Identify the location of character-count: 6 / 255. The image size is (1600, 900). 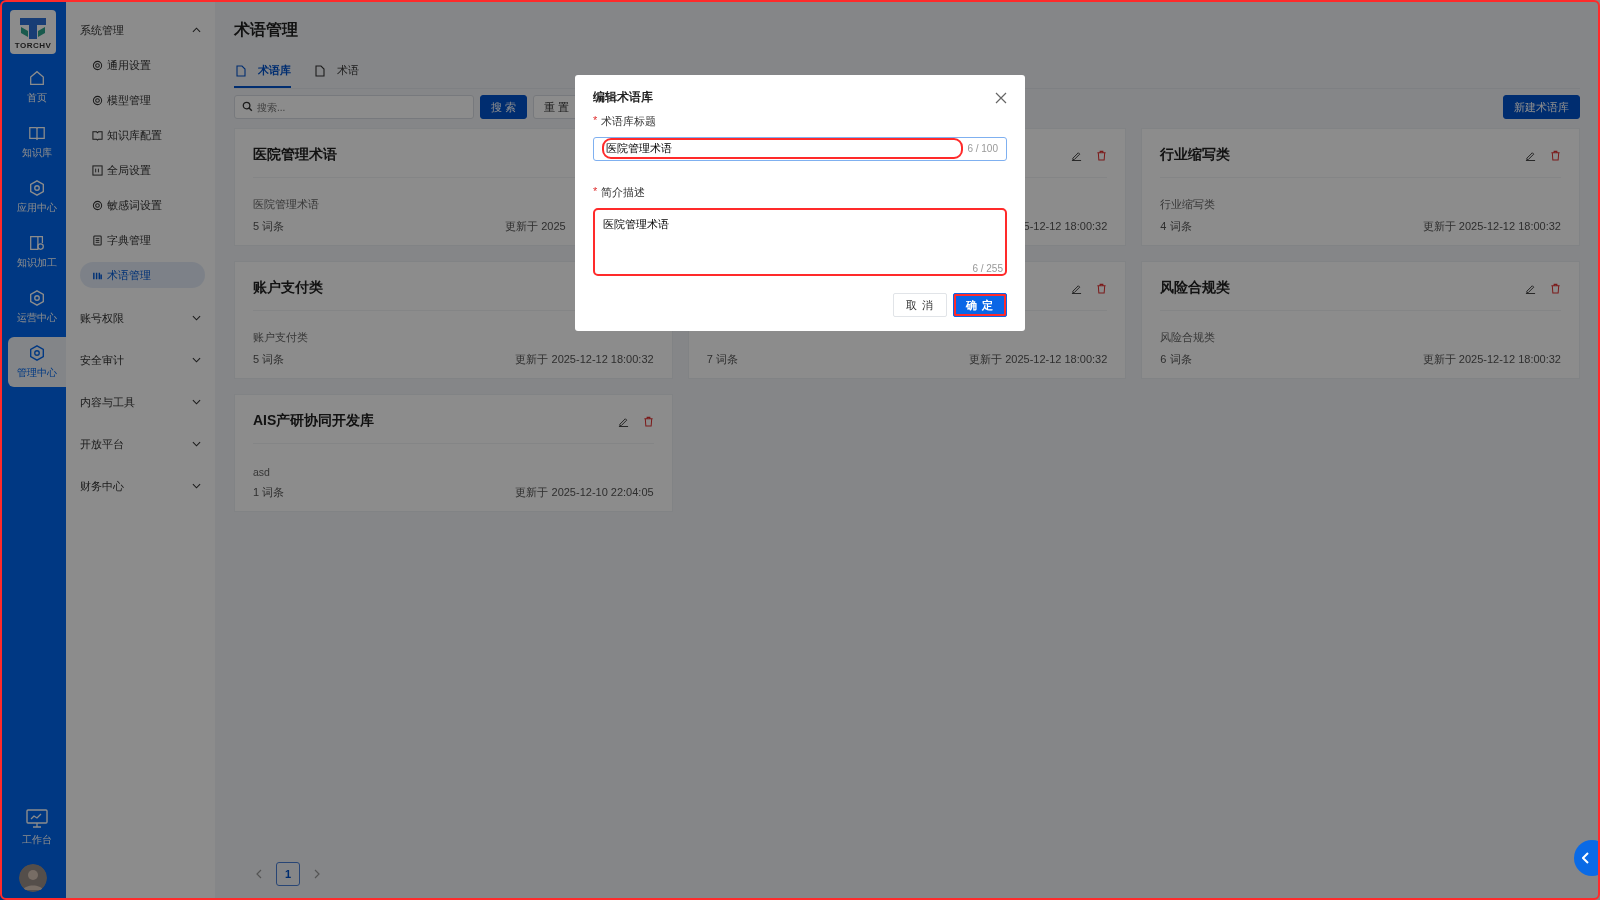
(987, 268).